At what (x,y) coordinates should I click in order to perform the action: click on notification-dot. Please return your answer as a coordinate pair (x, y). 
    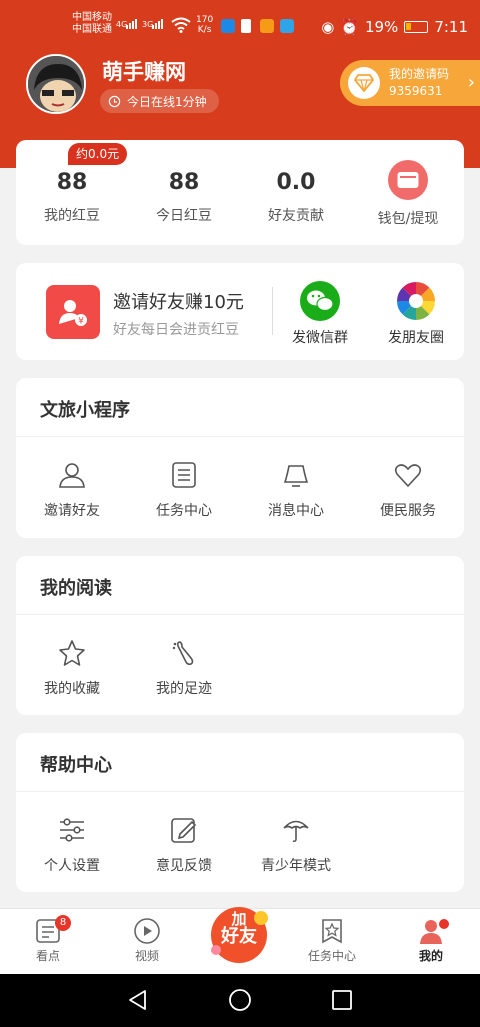
    Looking at the image, I should click on (444, 924).